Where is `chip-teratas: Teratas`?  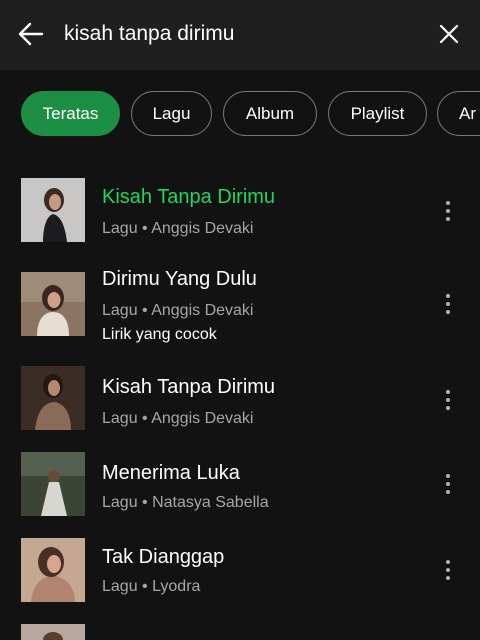
chip-teratas: Teratas is located at coordinates (70, 113).